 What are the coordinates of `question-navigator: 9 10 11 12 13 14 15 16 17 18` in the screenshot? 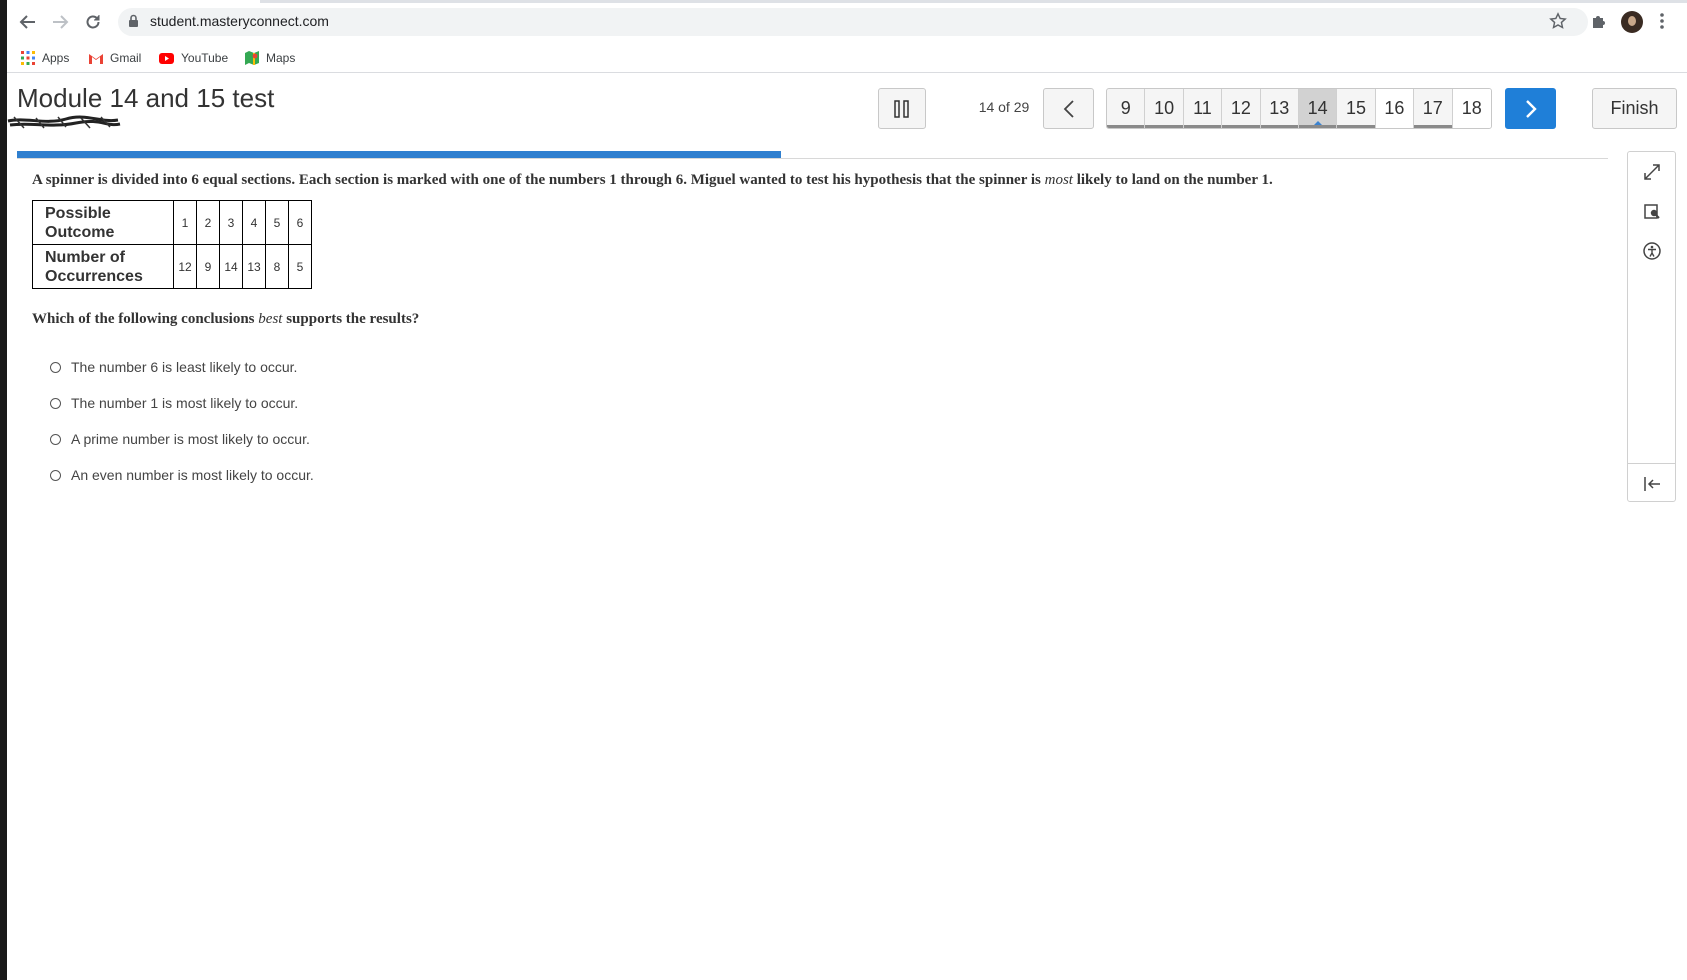 It's located at (1299, 108).